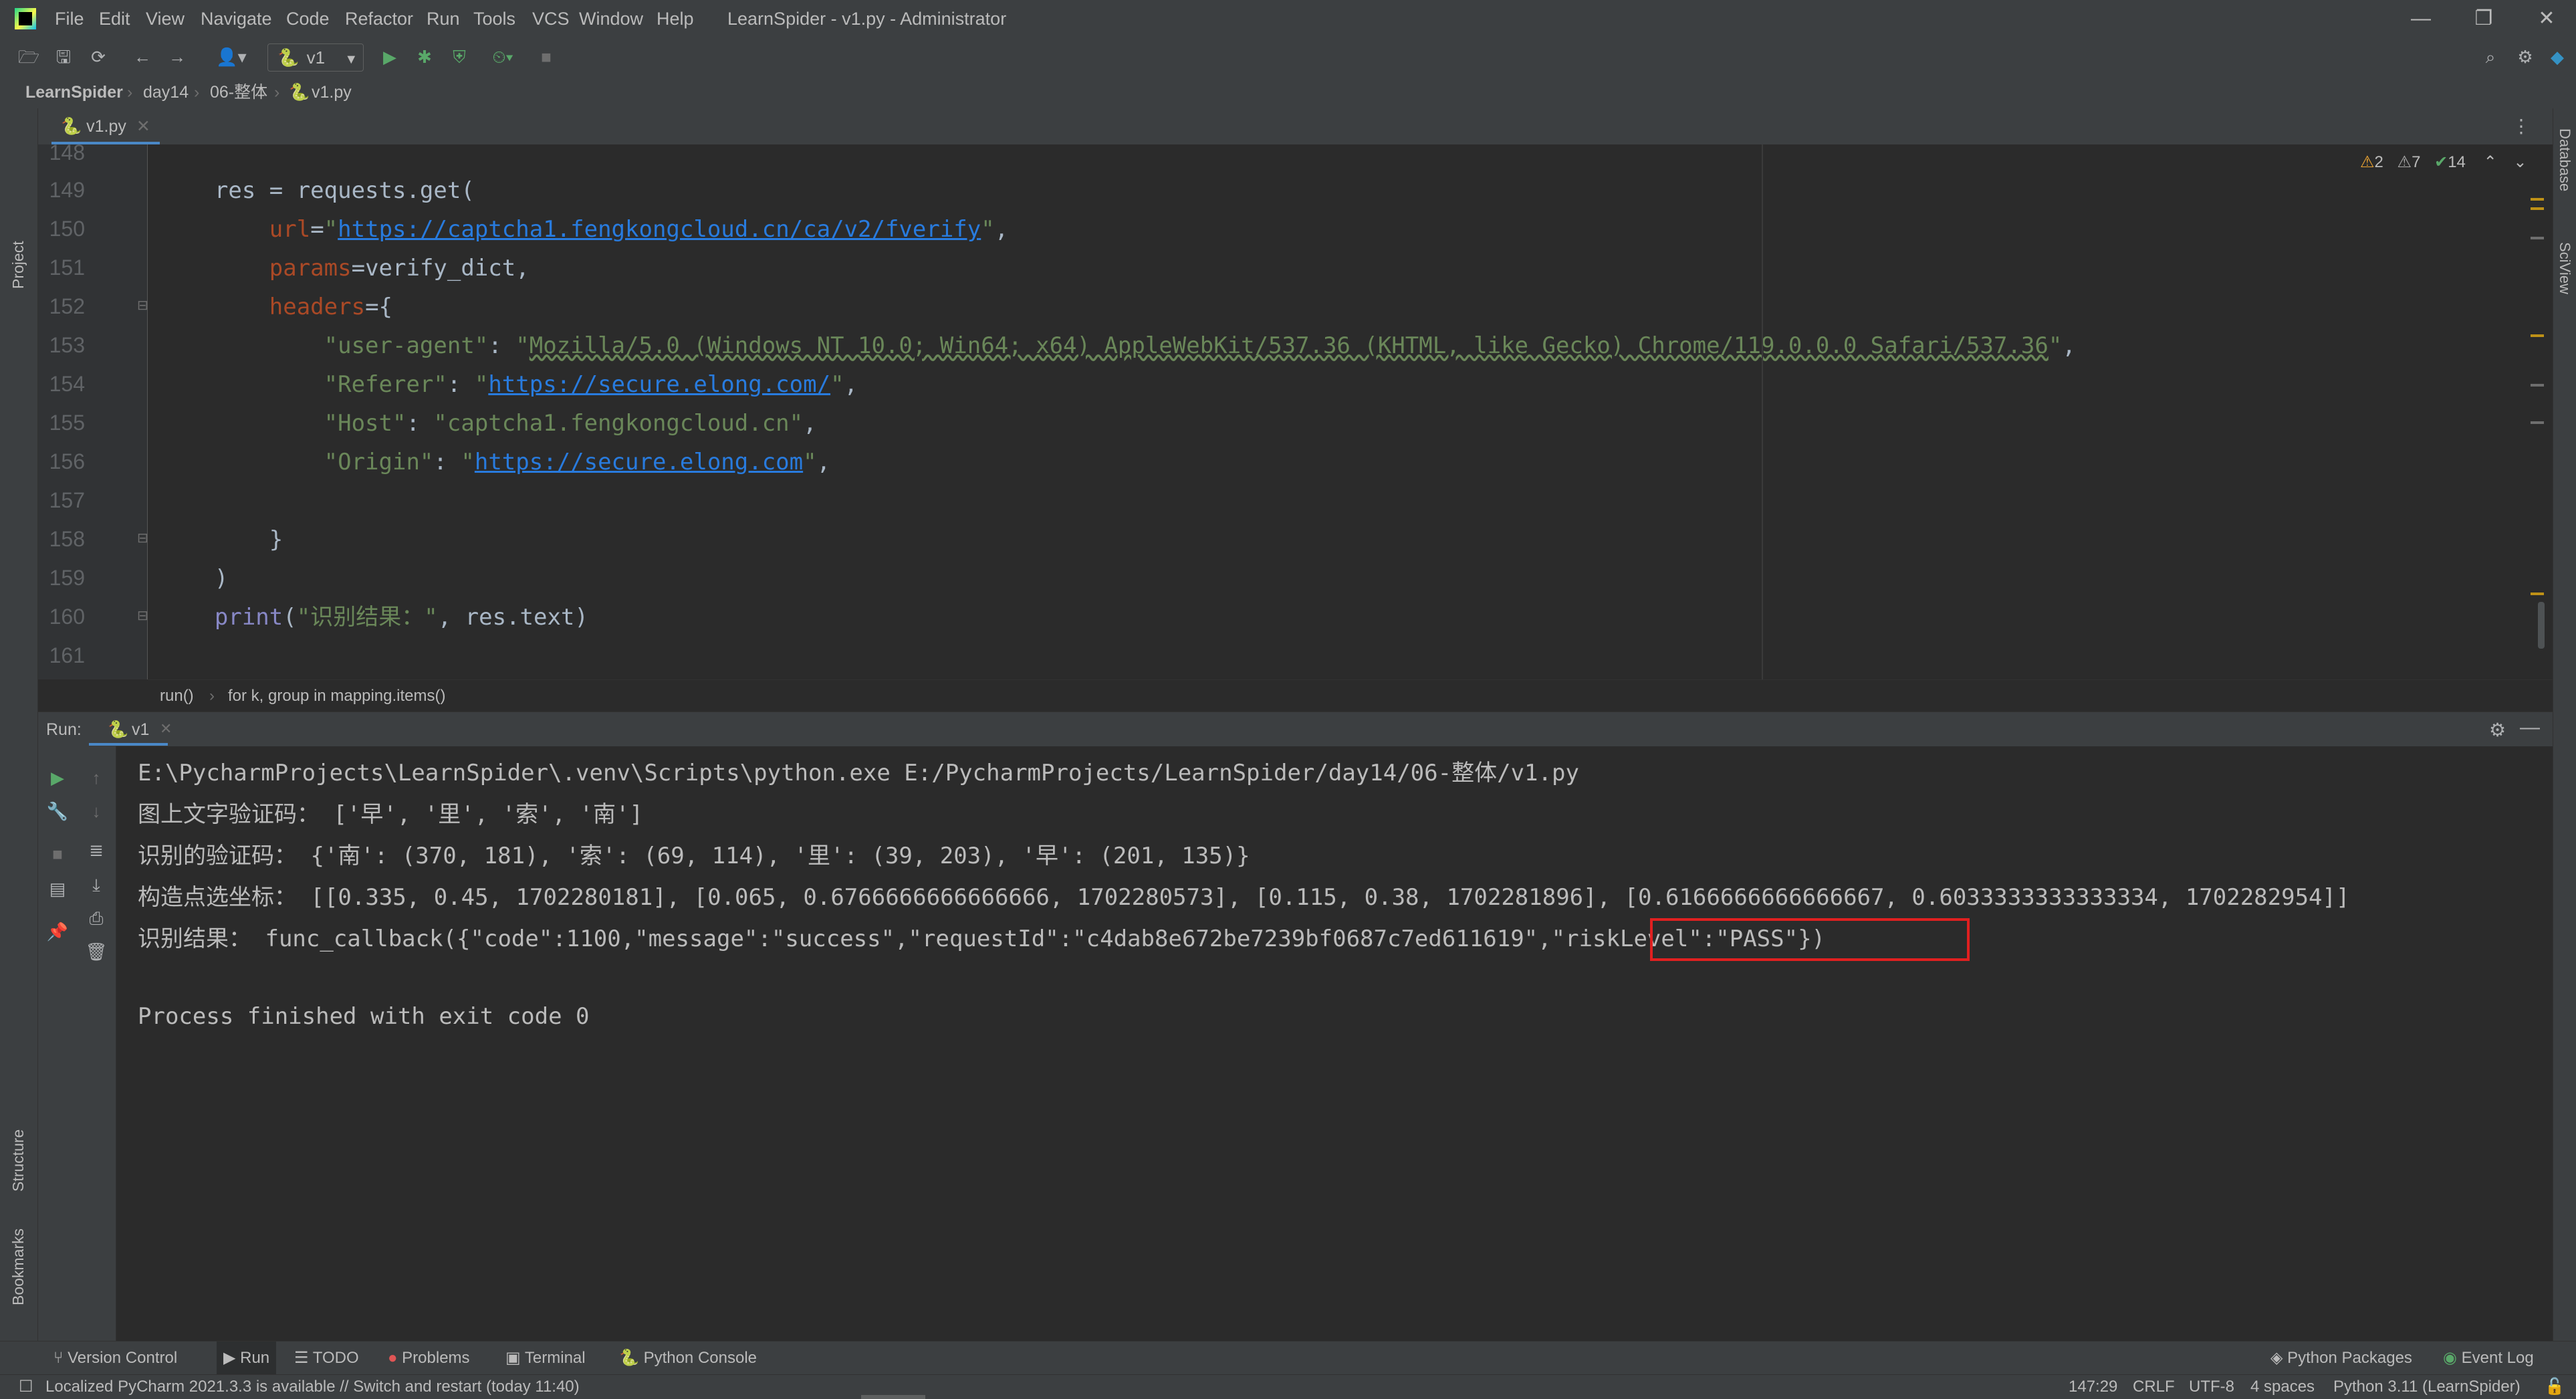  Describe the element at coordinates (336, 696) in the screenshot. I see `code-crumb-loop: for k, group in mapping.items()` at that location.